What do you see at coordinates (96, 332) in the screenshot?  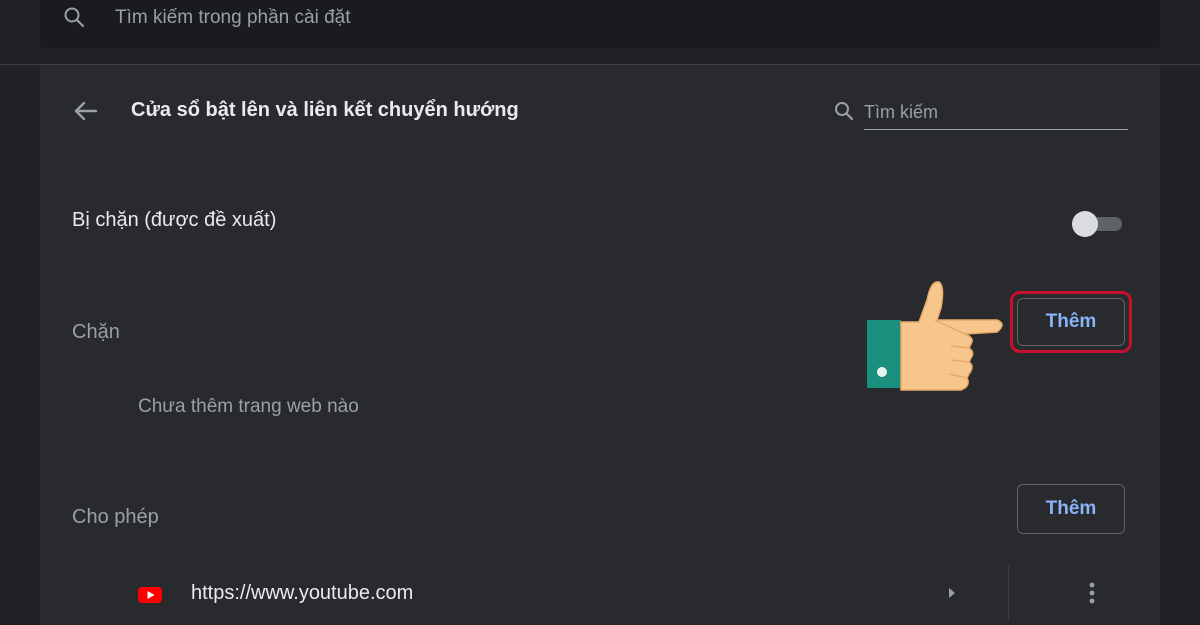 I see `block-section-title: Chặn` at bounding box center [96, 332].